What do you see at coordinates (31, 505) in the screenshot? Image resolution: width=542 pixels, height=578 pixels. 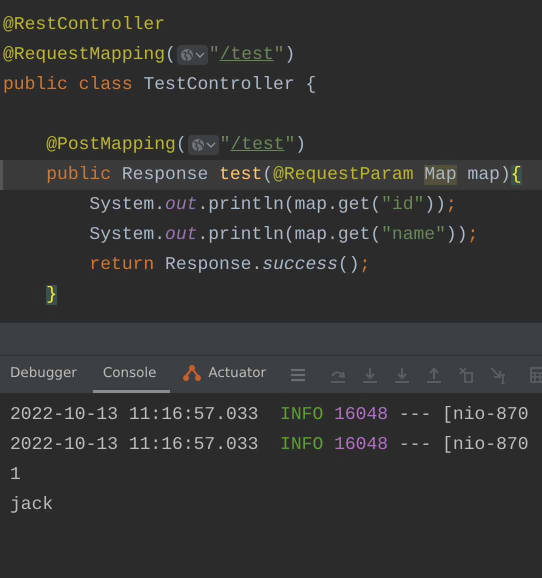 I see `console-line: jack` at bounding box center [31, 505].